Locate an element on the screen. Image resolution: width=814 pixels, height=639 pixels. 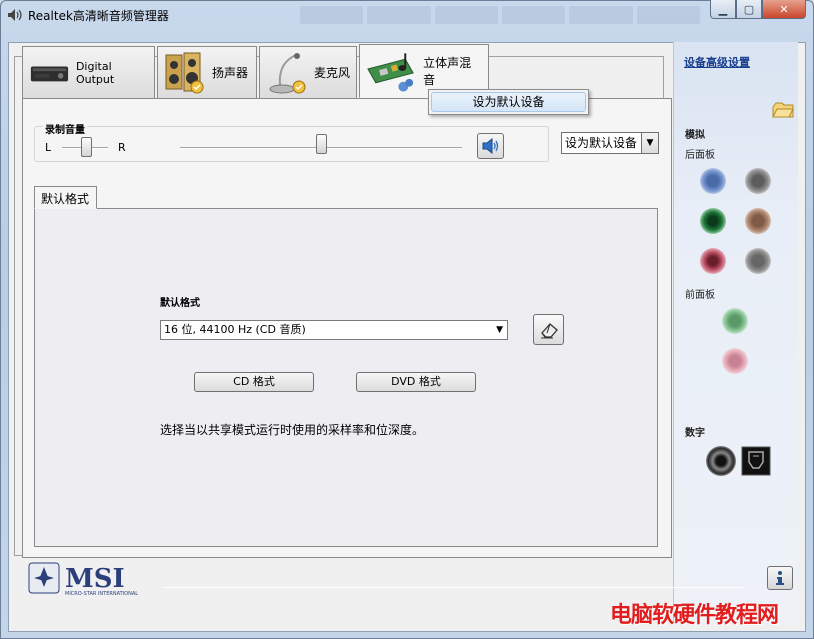
analog-label: 模拟 is located at coordinates (695, 135).